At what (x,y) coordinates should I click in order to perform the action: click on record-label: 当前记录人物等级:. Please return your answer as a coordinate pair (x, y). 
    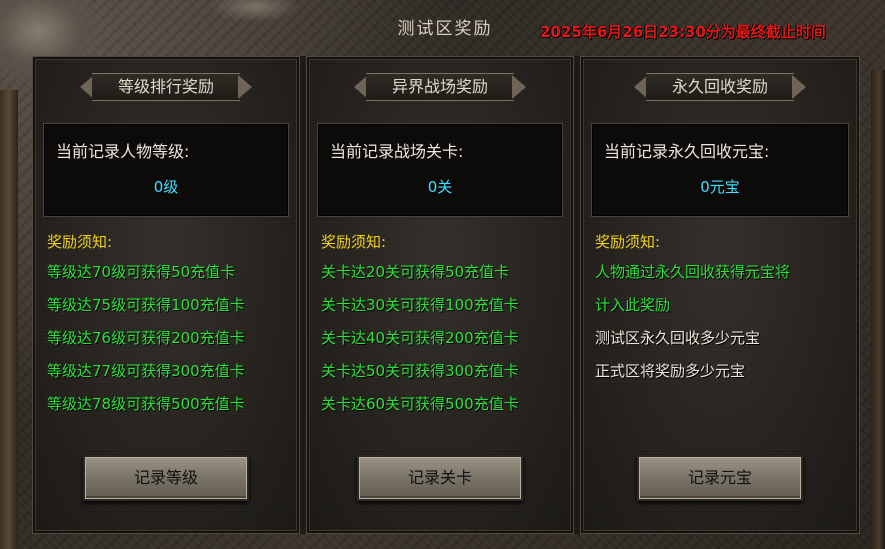
    Looking at the image, I should click on (123, 151).